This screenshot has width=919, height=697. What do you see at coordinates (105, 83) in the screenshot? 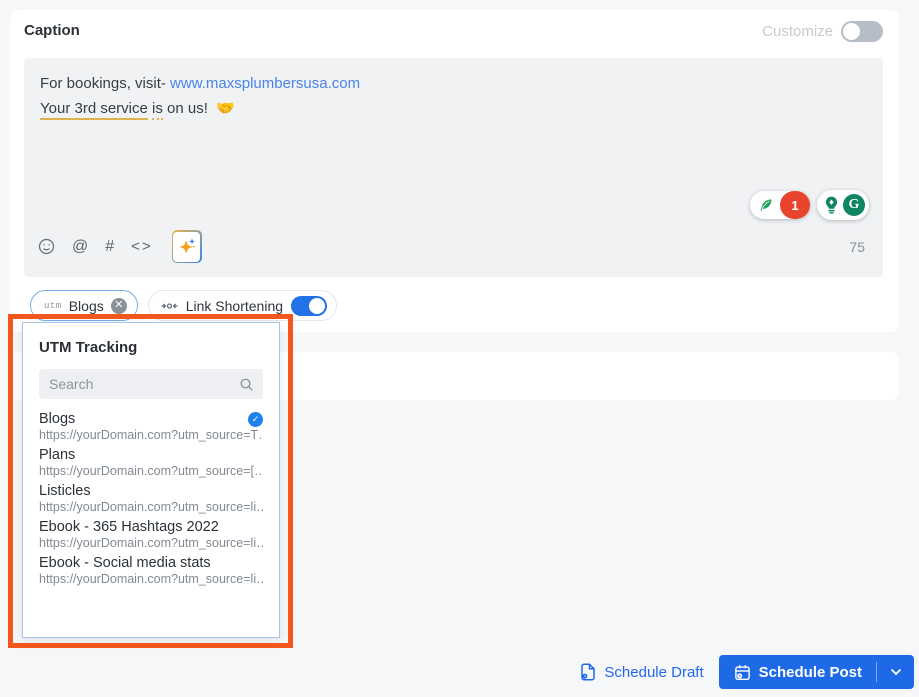
I see `caption-line1: For bookings, visit-` at bounding box center [105, 83].